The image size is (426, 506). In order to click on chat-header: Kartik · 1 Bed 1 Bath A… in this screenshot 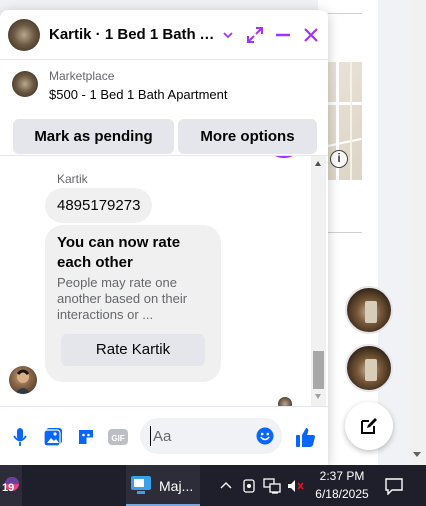, I will do `click(164, 35)`.